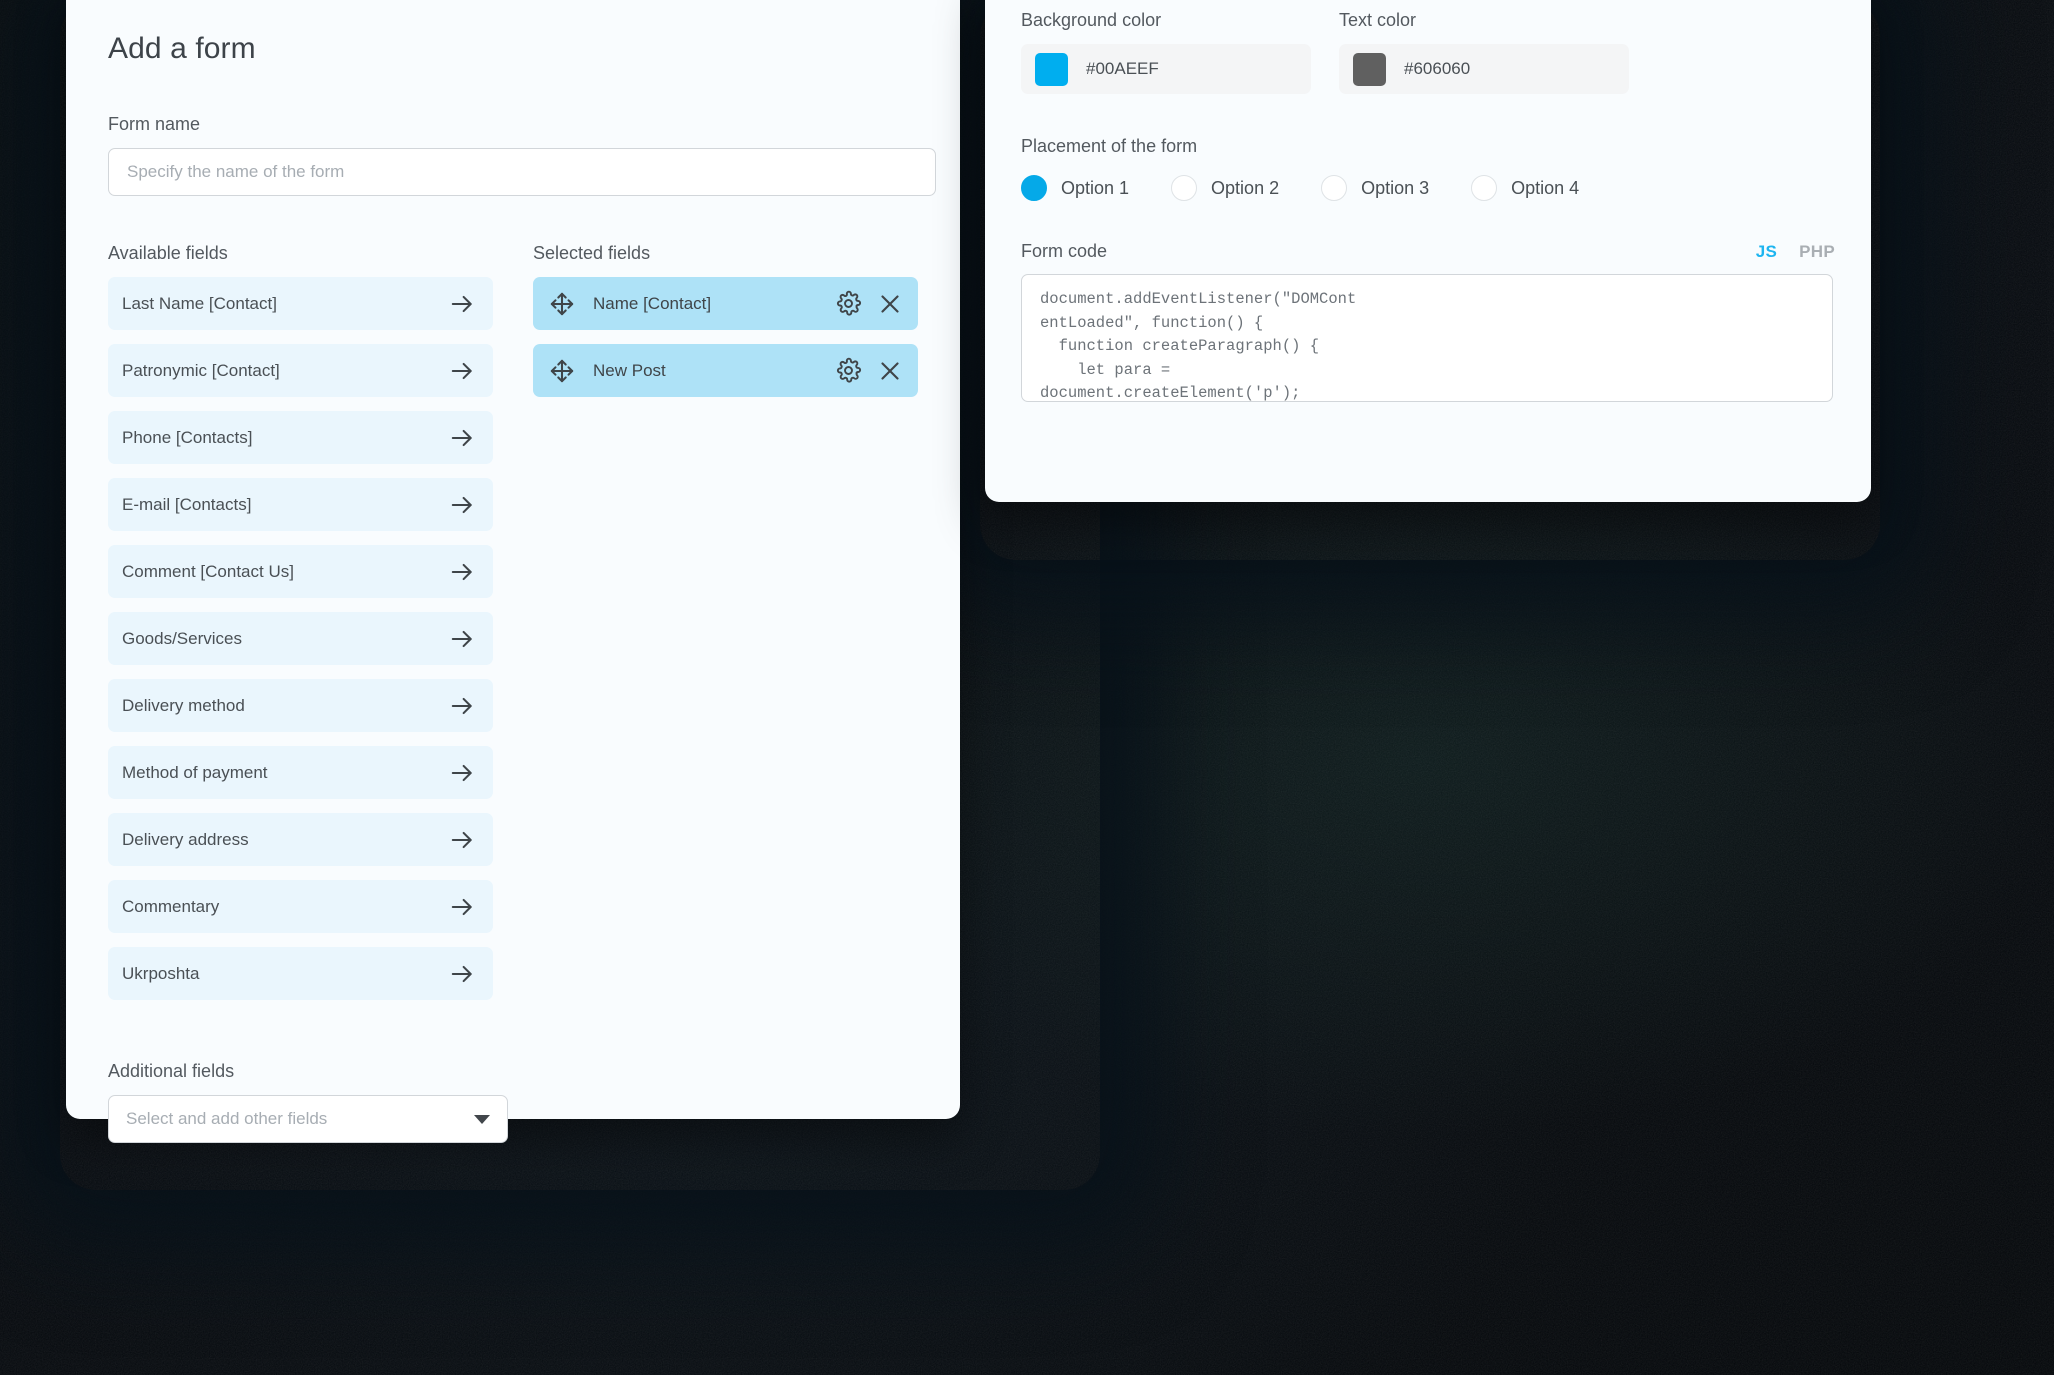 The height and width of the screenshot is (1375, 2054). I want to click on text-color-swatch, so click(1369, 69).